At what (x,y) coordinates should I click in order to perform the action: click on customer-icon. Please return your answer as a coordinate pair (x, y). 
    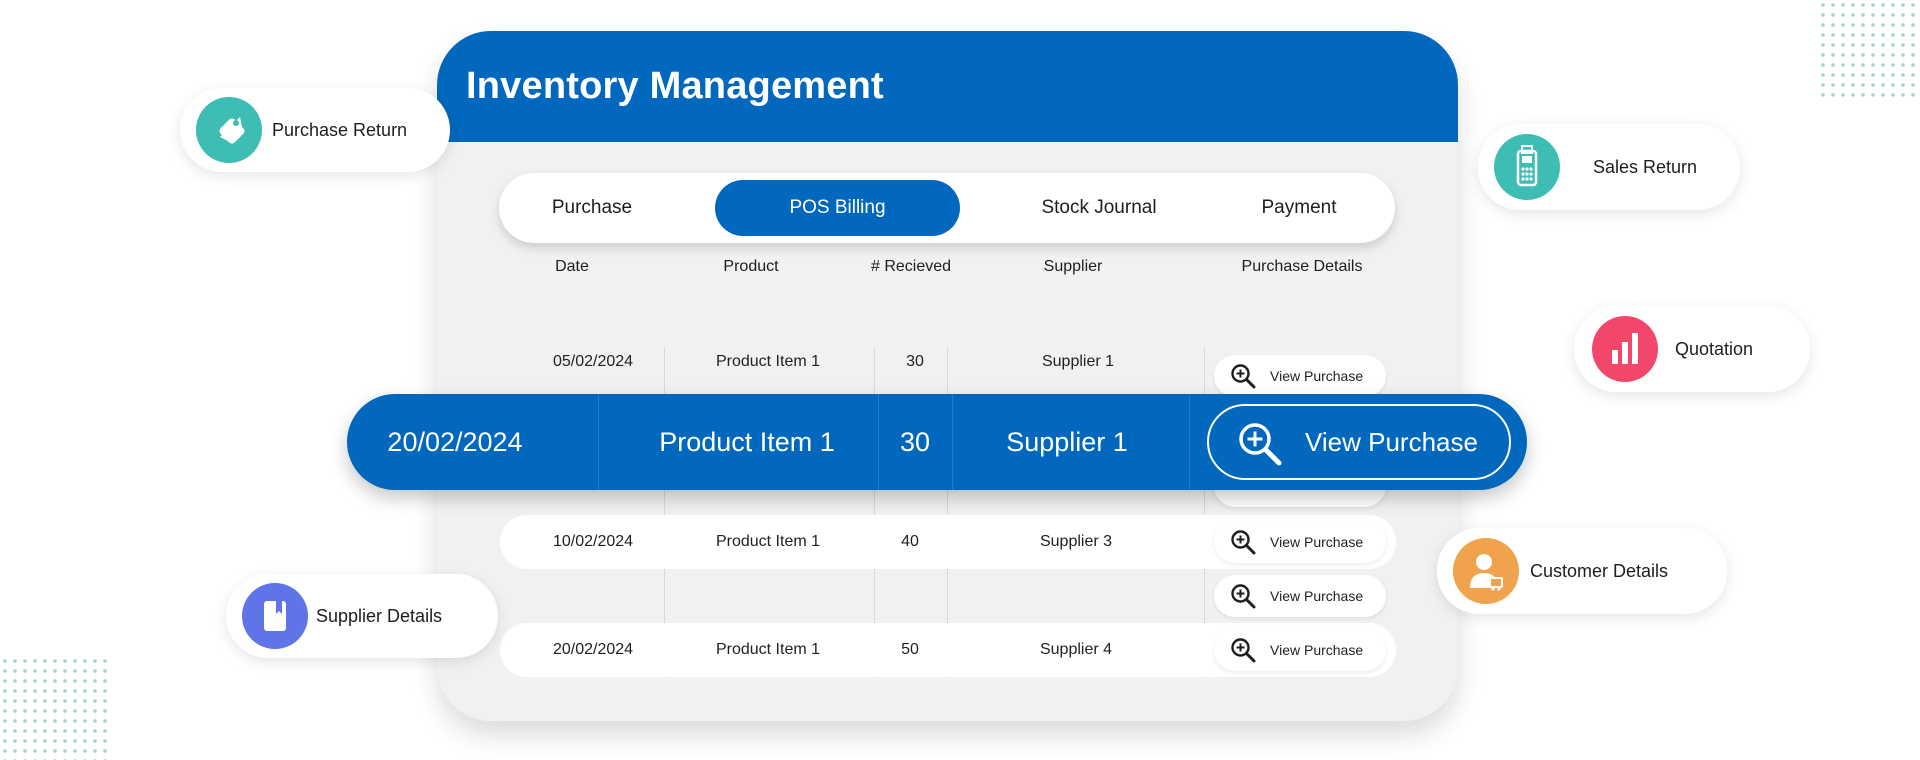
    Looking at the image, I should click on (1486, 572).